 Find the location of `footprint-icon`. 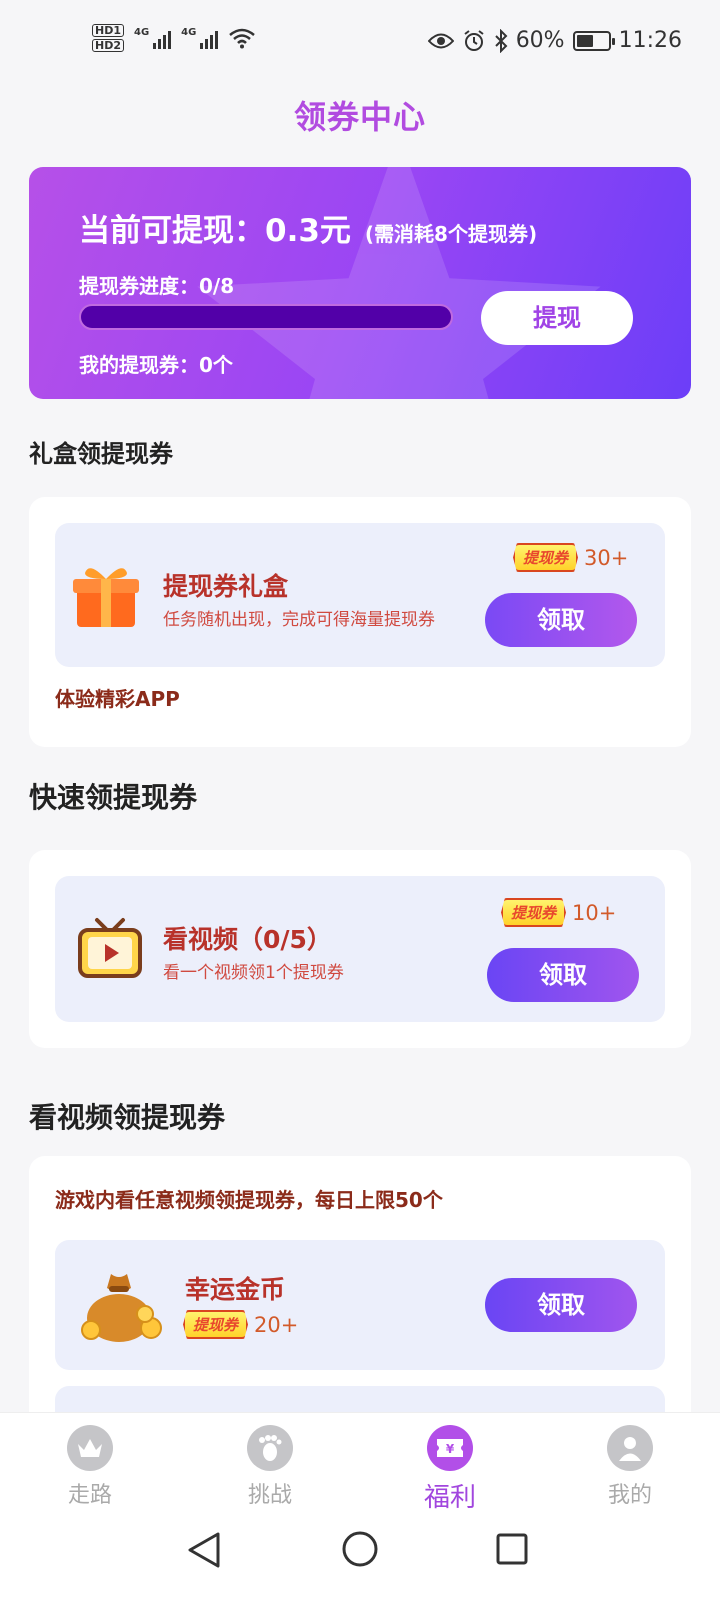

footprint-icon is located at coordinates (270, 1448).